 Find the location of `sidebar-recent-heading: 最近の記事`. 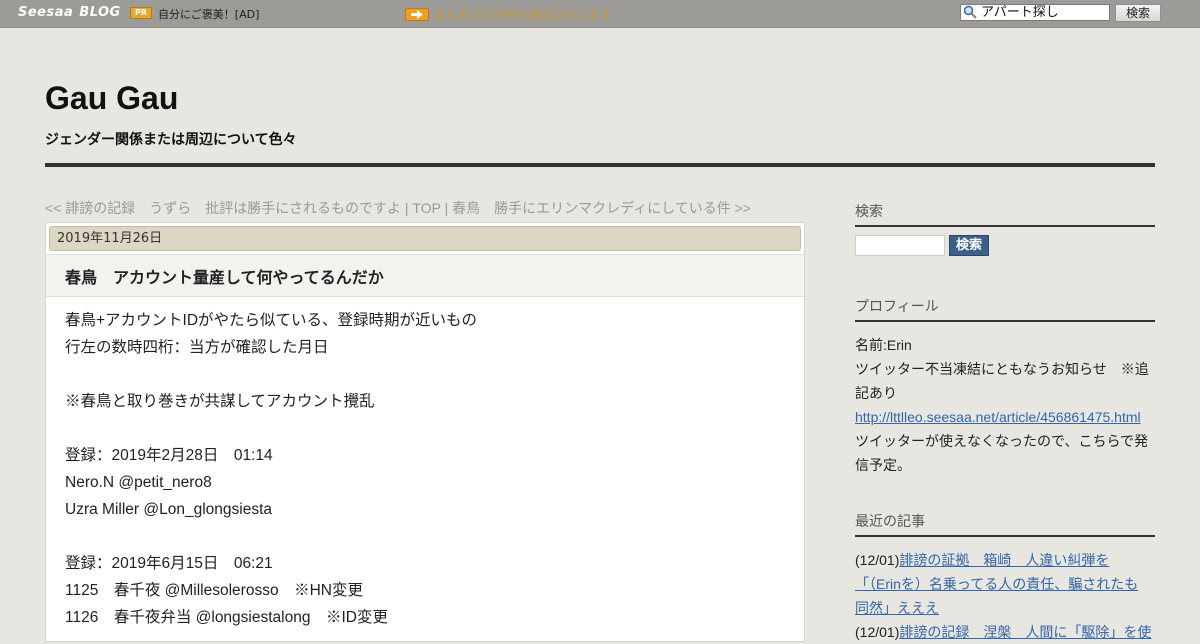

sidebar-recent-heading: 最近の記事 is located at coordinates (1005, 524).